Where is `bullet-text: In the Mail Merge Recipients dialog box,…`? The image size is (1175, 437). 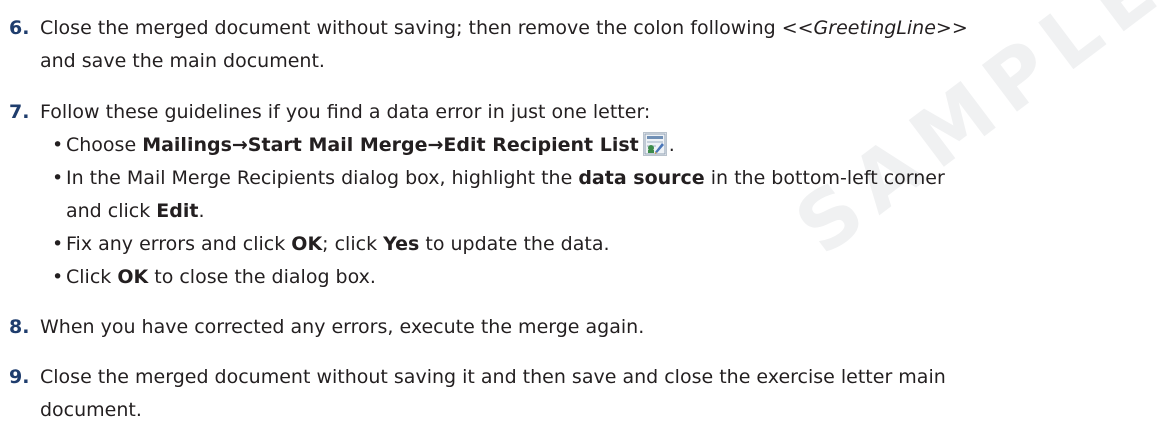 bullet-text: In the Mail Merge Recipients dialog box,… is located at coordinates (618, 195).